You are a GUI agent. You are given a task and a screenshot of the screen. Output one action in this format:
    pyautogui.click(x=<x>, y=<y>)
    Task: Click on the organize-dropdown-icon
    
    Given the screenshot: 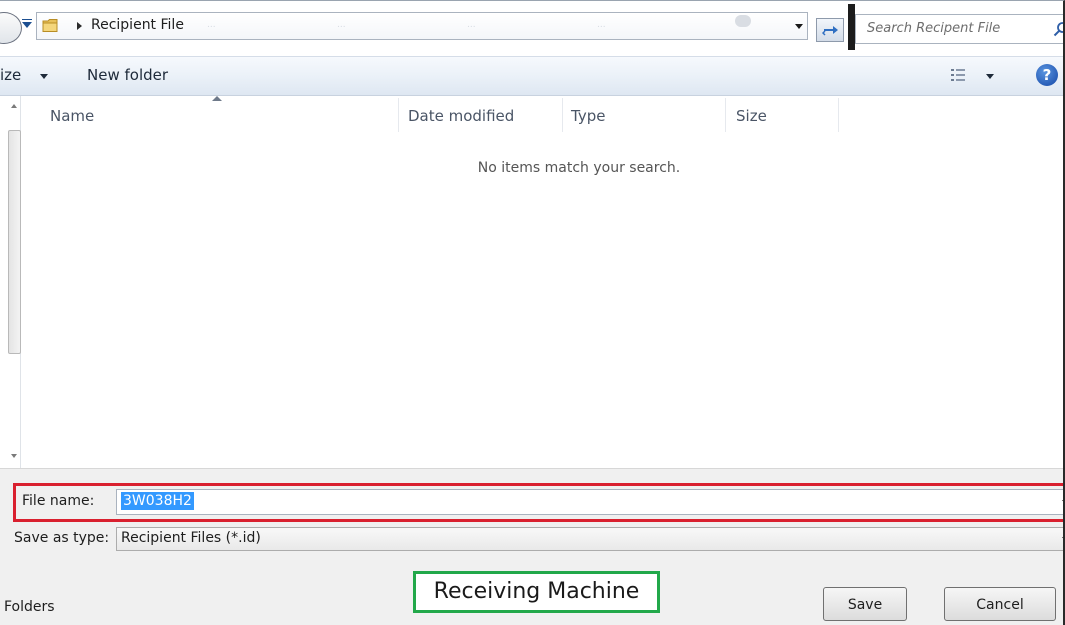 What is the action you would take?
    pyautogui.click(x=44, y=76)
    